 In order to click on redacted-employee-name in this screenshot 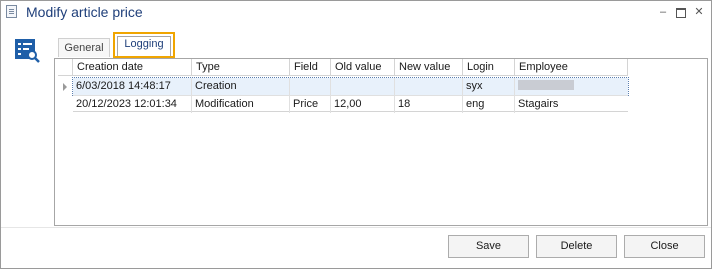, I will do `click(546, 85)`.